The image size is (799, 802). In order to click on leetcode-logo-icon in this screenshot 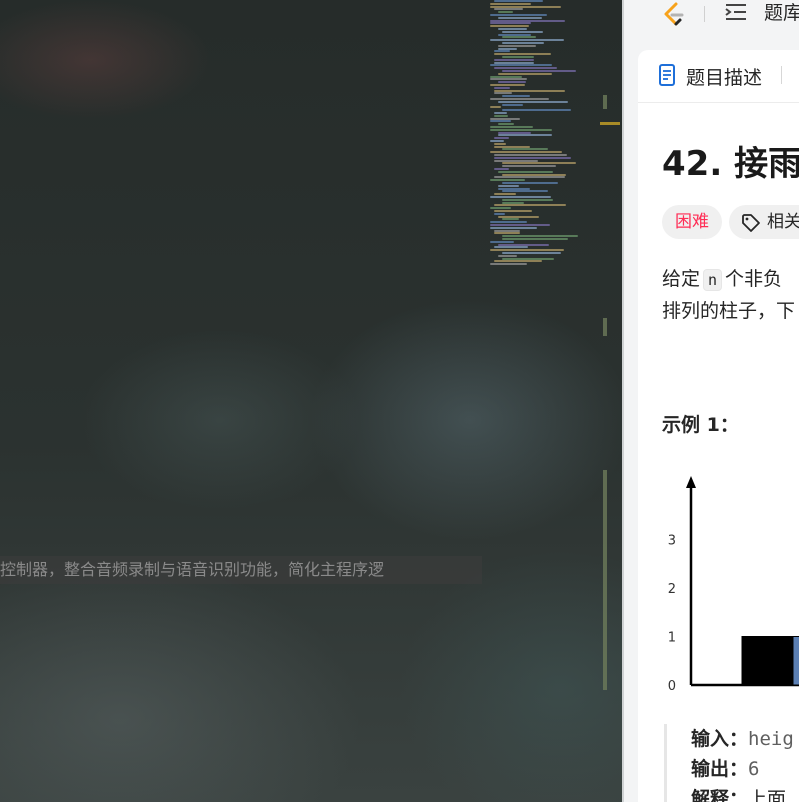, I will do `click(673, 15)`.